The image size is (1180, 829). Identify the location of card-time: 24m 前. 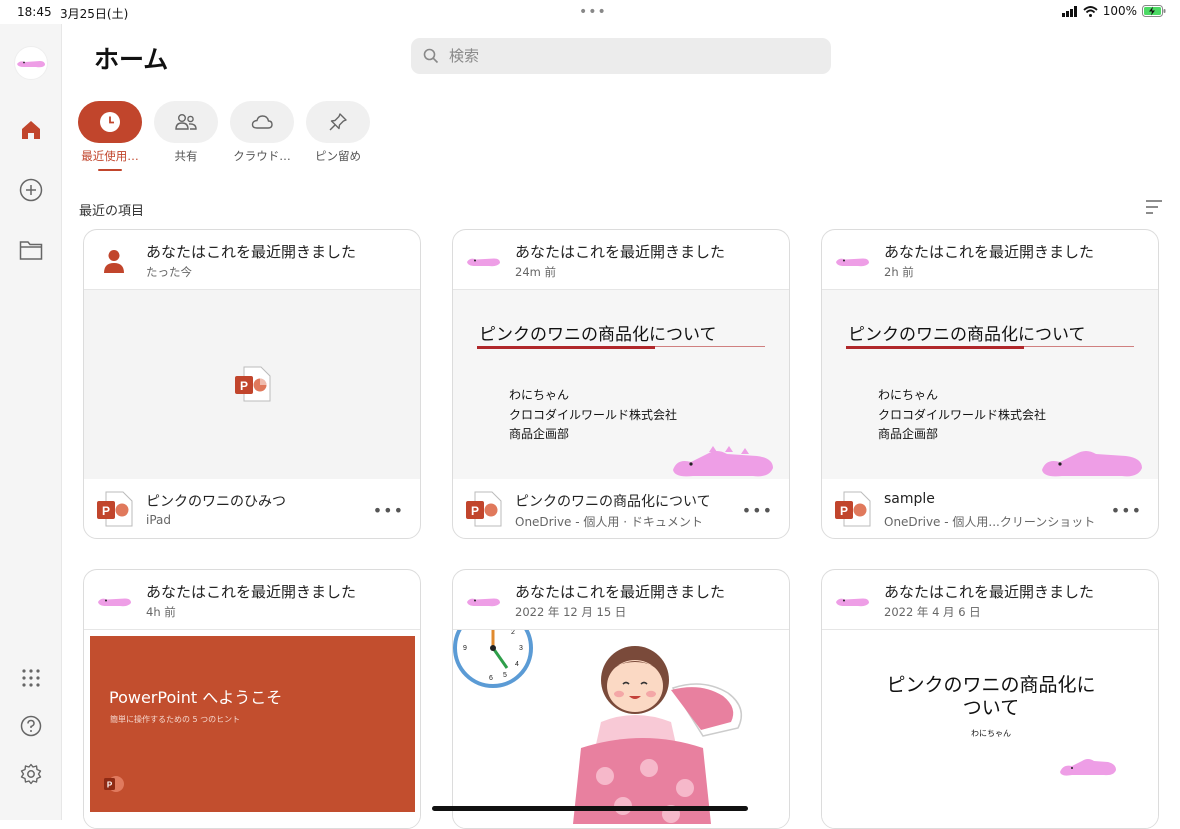
(535, 272).